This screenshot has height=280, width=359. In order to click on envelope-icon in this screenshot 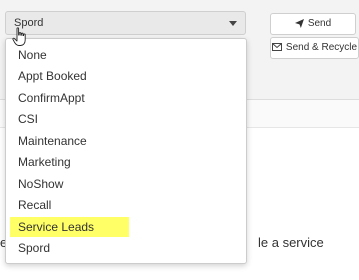, I will do `click(276, 47)`.